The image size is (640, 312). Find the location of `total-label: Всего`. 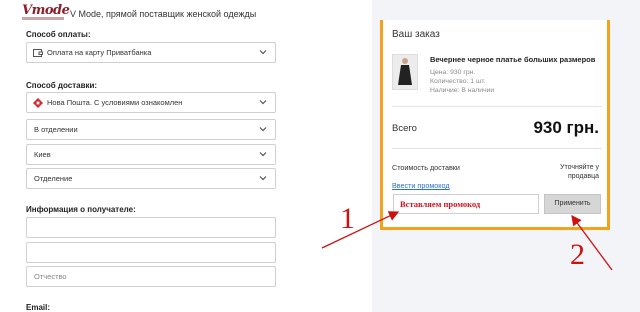

total-label: Всего is located at coordinates (404, 128).